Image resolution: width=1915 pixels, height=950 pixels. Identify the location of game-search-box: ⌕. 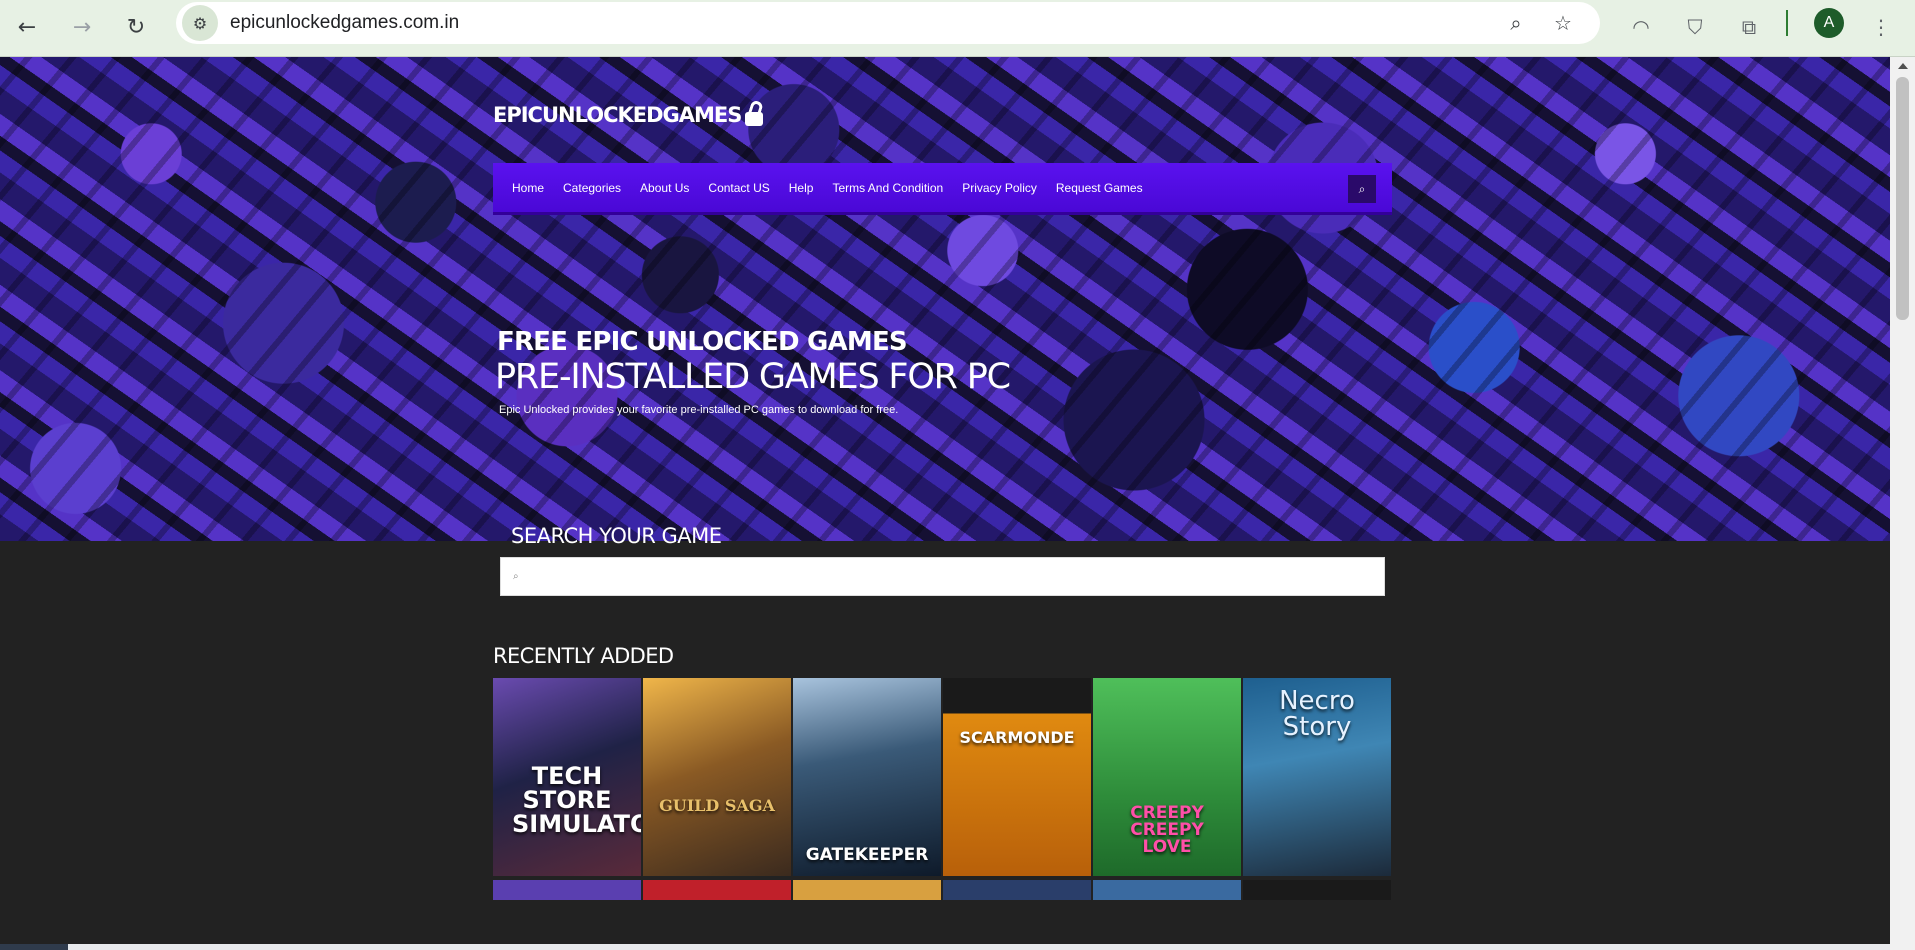
(942, 576).